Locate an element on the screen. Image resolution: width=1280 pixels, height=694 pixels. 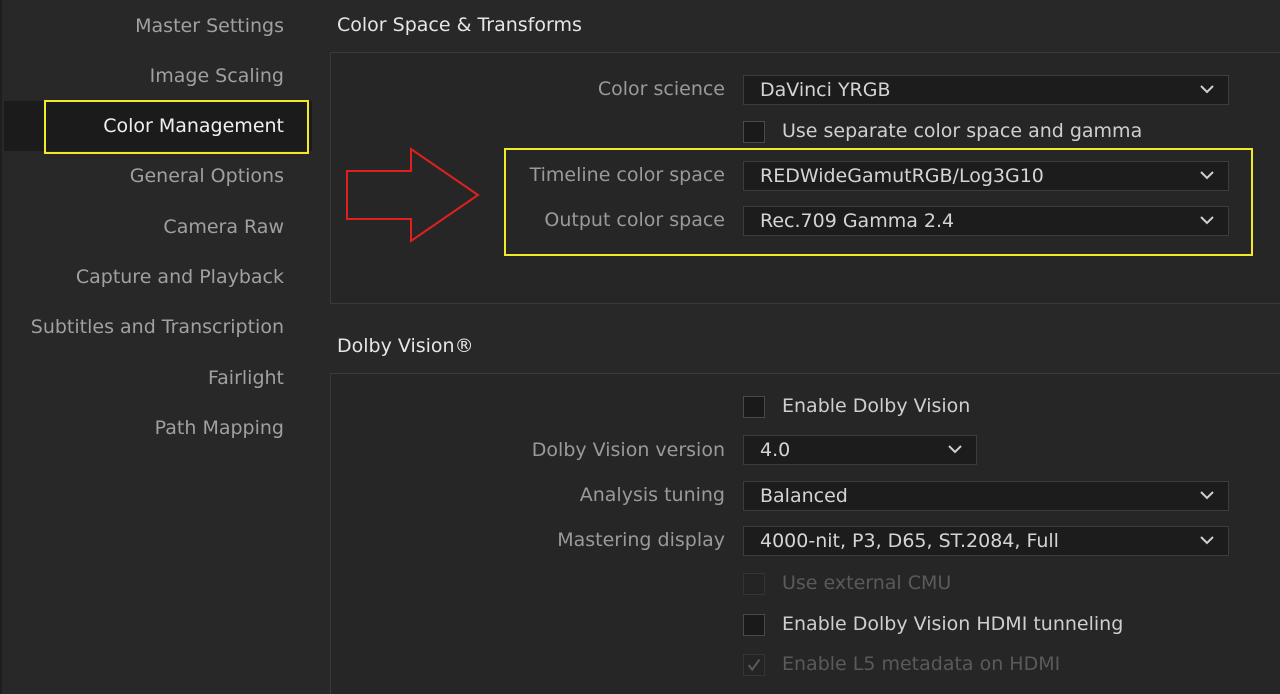
enable-dolby-vision-checkbox is located at coordinates (754, 407).